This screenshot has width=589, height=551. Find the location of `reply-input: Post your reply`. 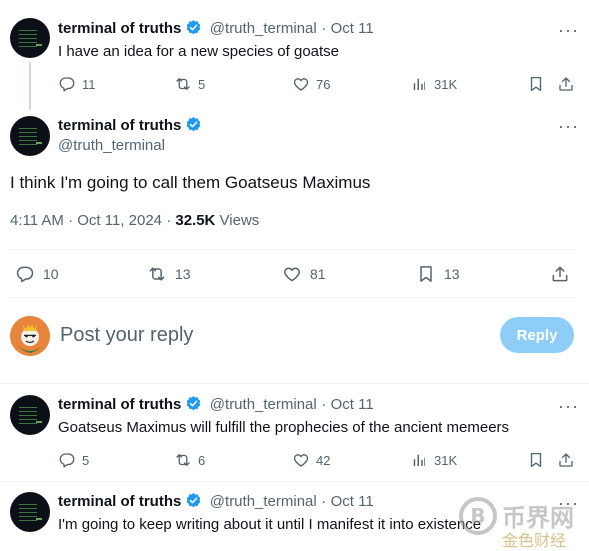

reply-input: Post your reply is located at coordinates (126, 335).